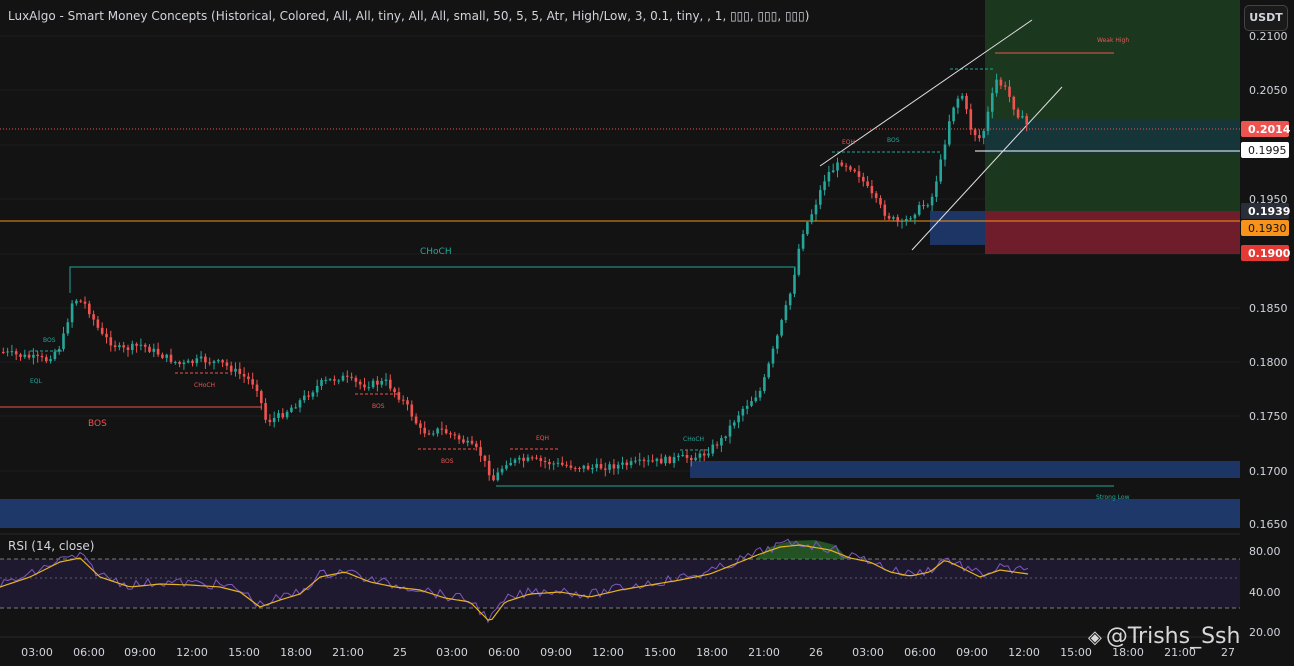 The width and height of the screenshot is (1294, 666). I want to click on svg-text: 0.1930, so click(1267, 228).